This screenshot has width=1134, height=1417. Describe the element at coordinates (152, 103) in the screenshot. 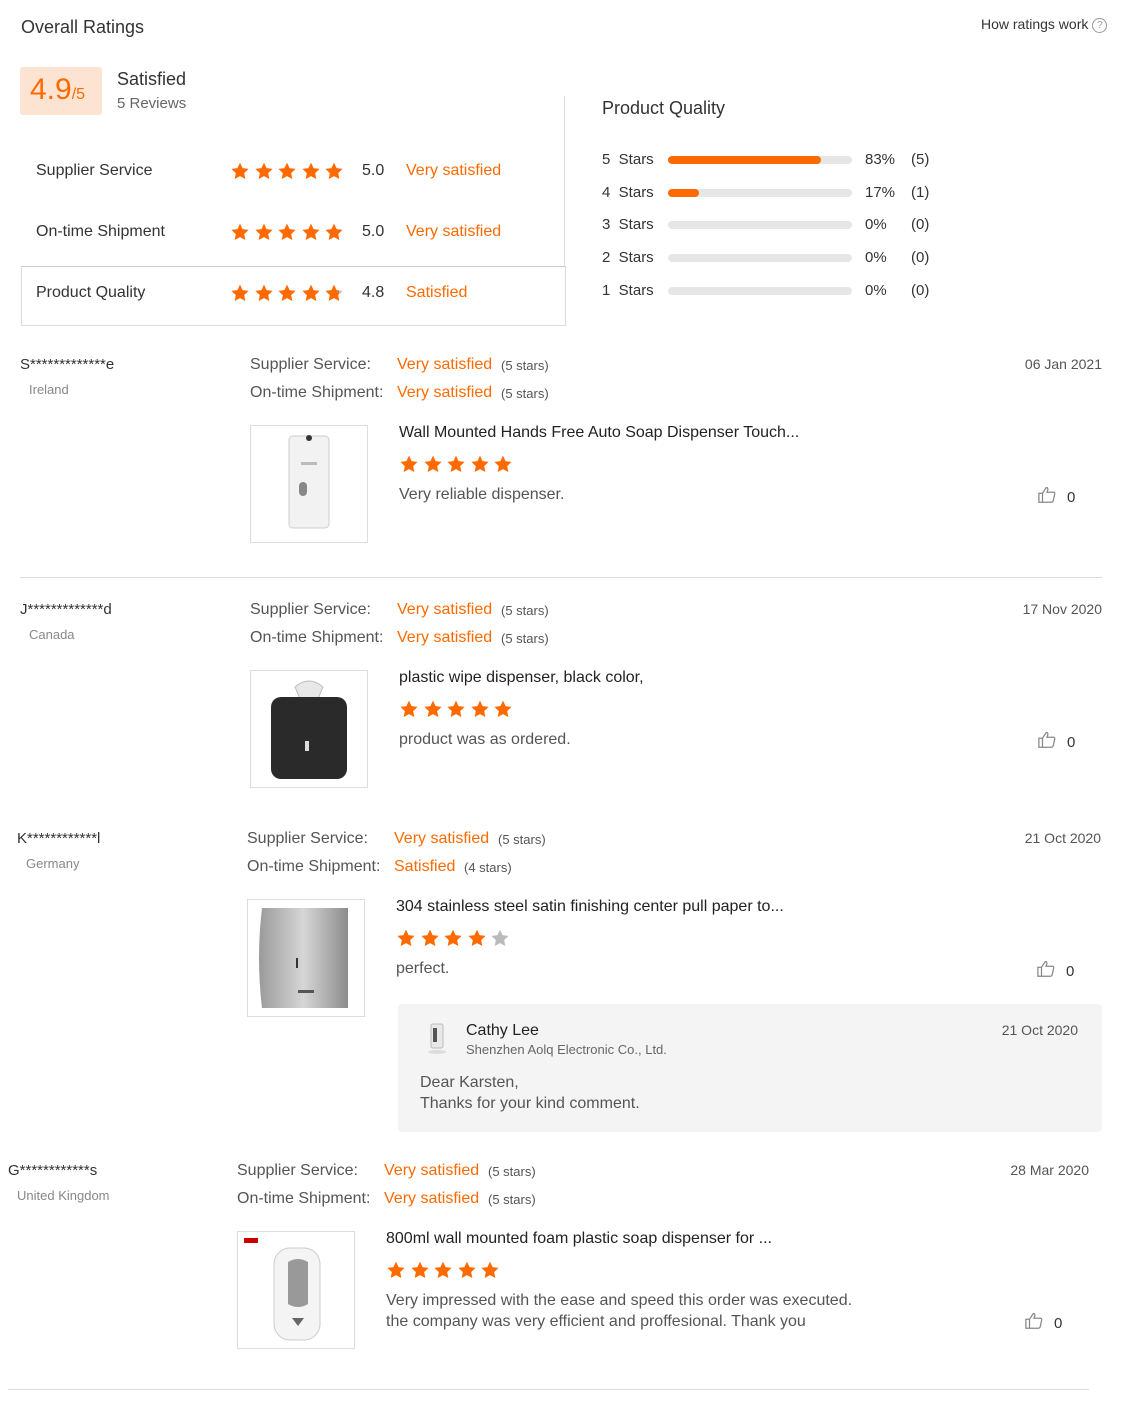

I see `review-count: 5 Reviews` at that location.